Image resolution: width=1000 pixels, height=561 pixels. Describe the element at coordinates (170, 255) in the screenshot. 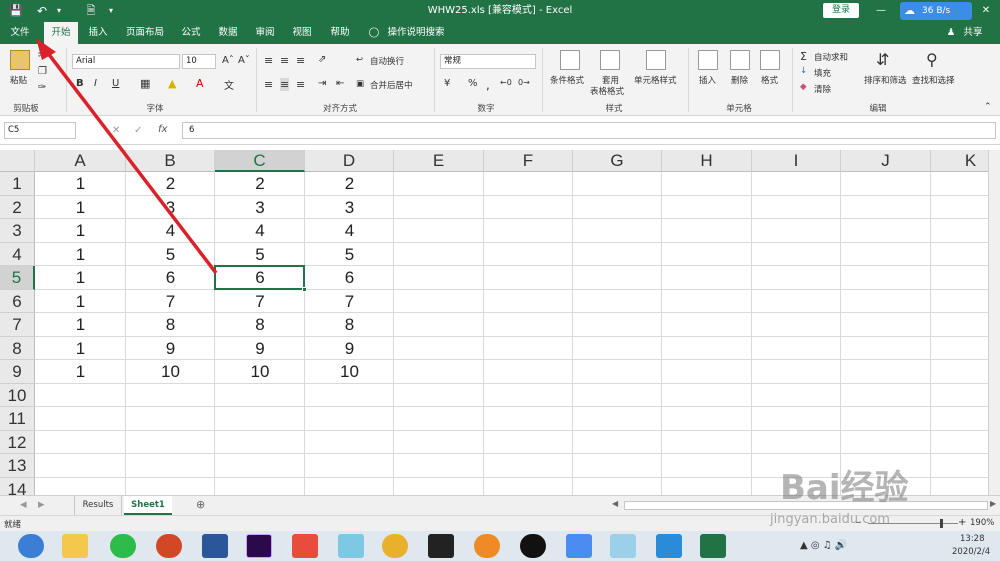

I see `cell-b4: 5` at that location.